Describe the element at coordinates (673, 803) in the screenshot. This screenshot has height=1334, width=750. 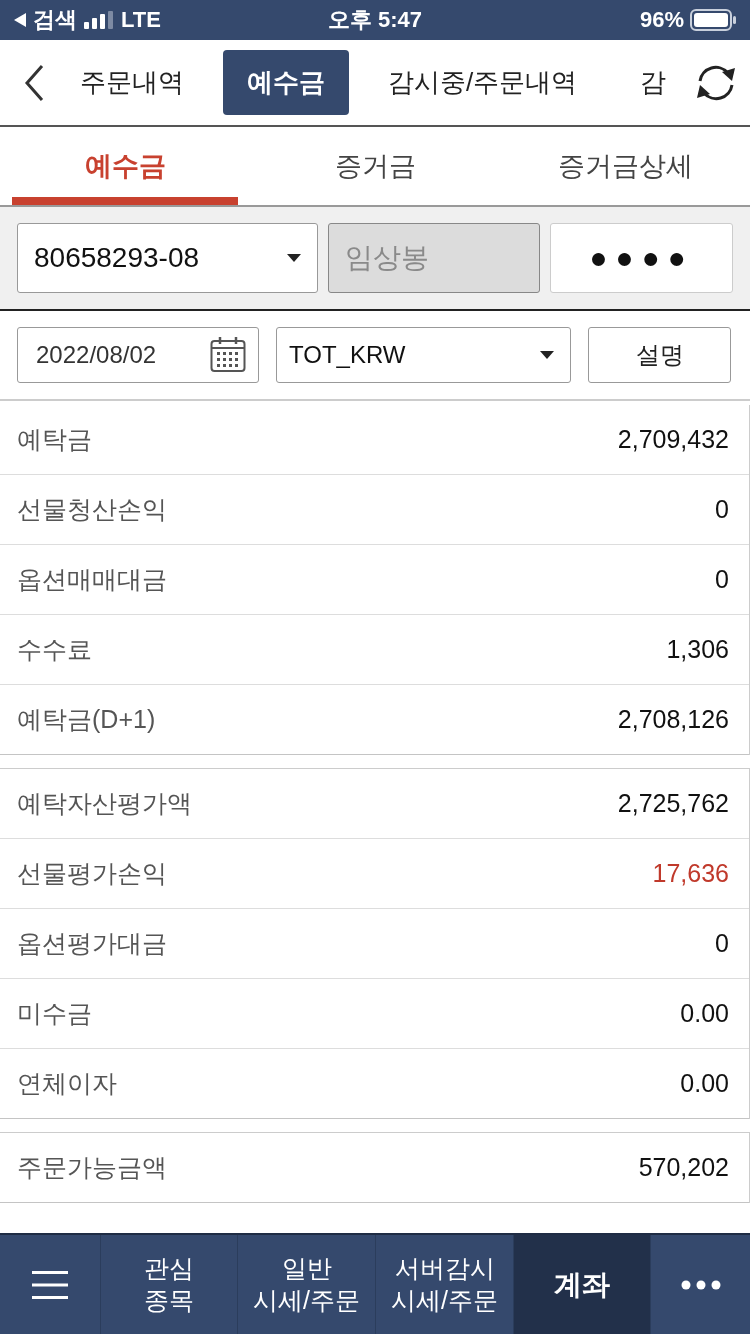
I see `row-value: 2,725,762` at that location.